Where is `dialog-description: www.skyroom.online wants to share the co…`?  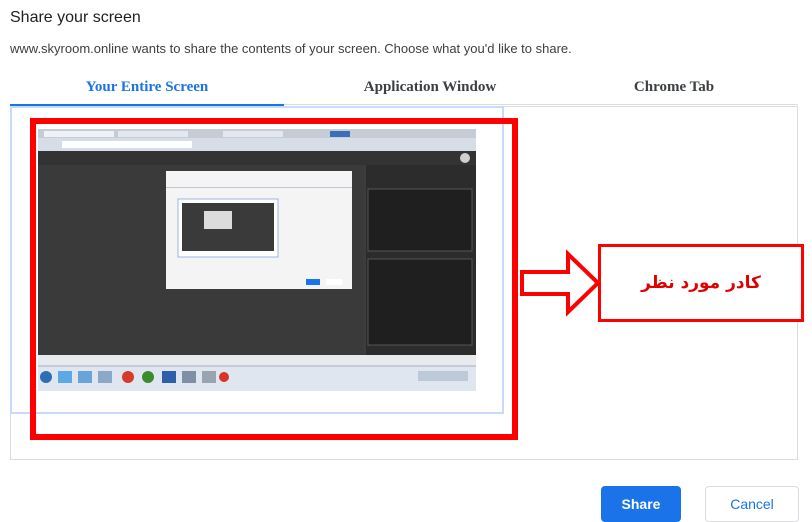 dialog-description: www.skyroom.online wants to share the co… is located at coordinates (291, 48).